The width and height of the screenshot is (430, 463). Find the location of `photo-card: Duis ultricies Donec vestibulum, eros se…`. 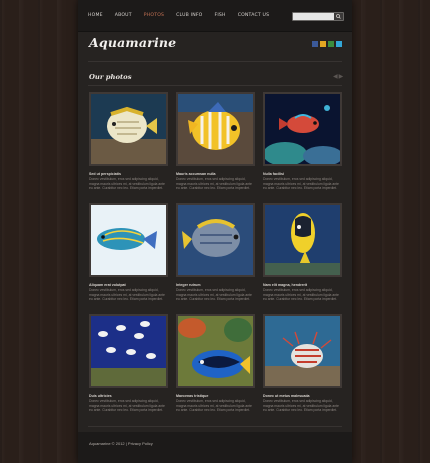

photo-card: Duis ultricies Donec vestibulum, eros se… is located at coordinates (128, 363).